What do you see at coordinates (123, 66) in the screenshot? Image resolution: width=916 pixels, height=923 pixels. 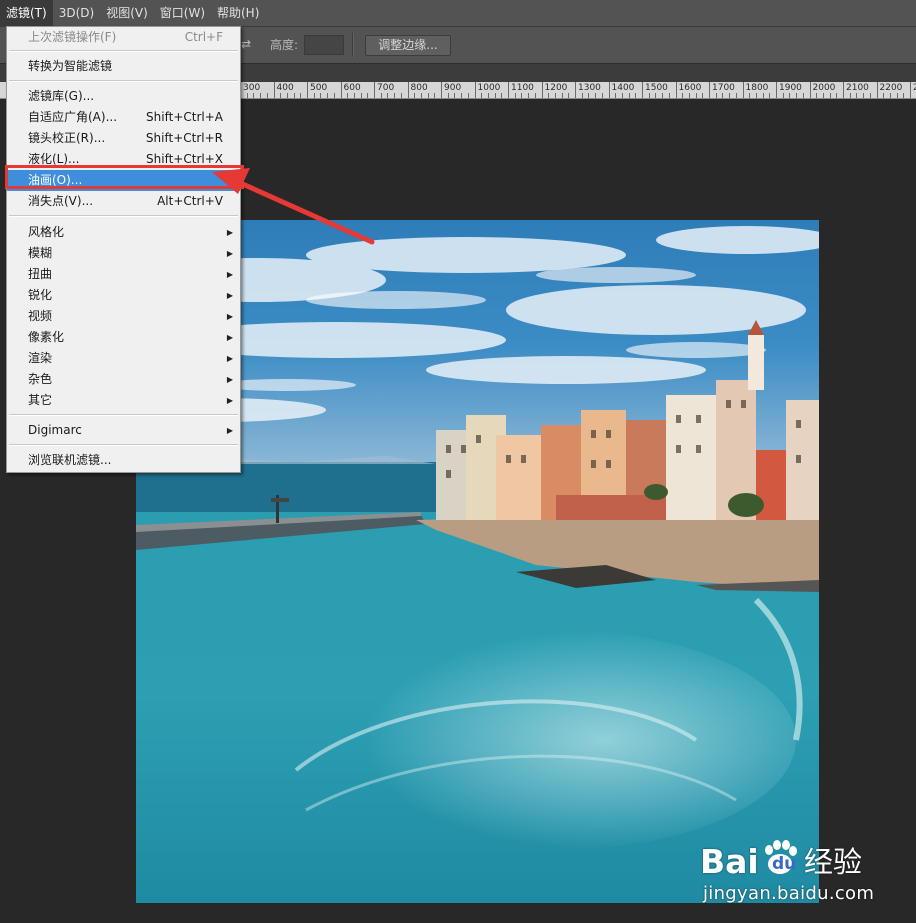 I see `menu-item-convert-smart-filter: 转换为智能滤镜` at bounding box center [123, 66].